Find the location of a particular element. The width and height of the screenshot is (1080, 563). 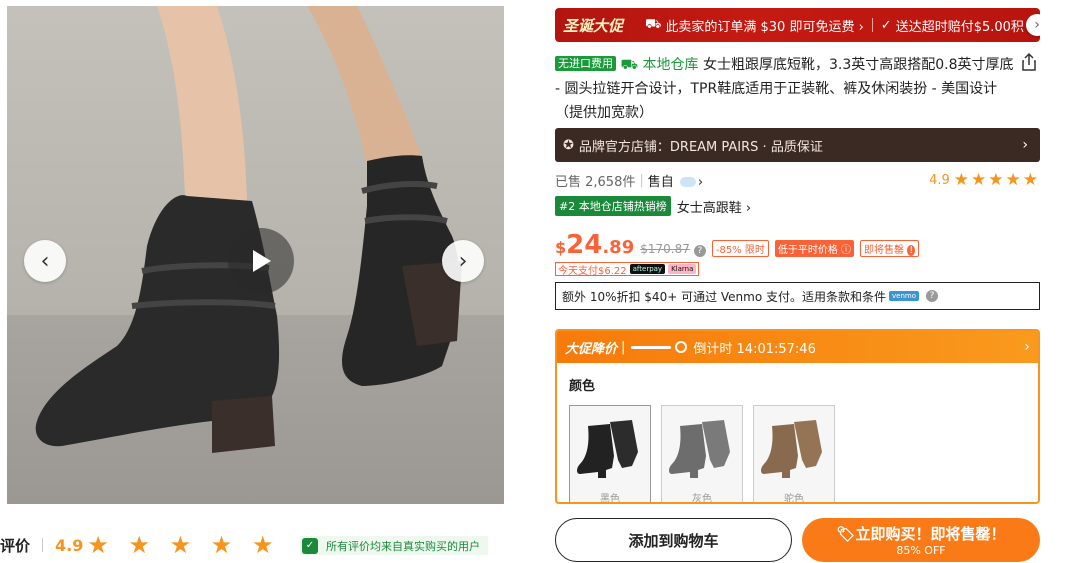

chevron-left-icon: ‹ is located at coordinates (45, 261).